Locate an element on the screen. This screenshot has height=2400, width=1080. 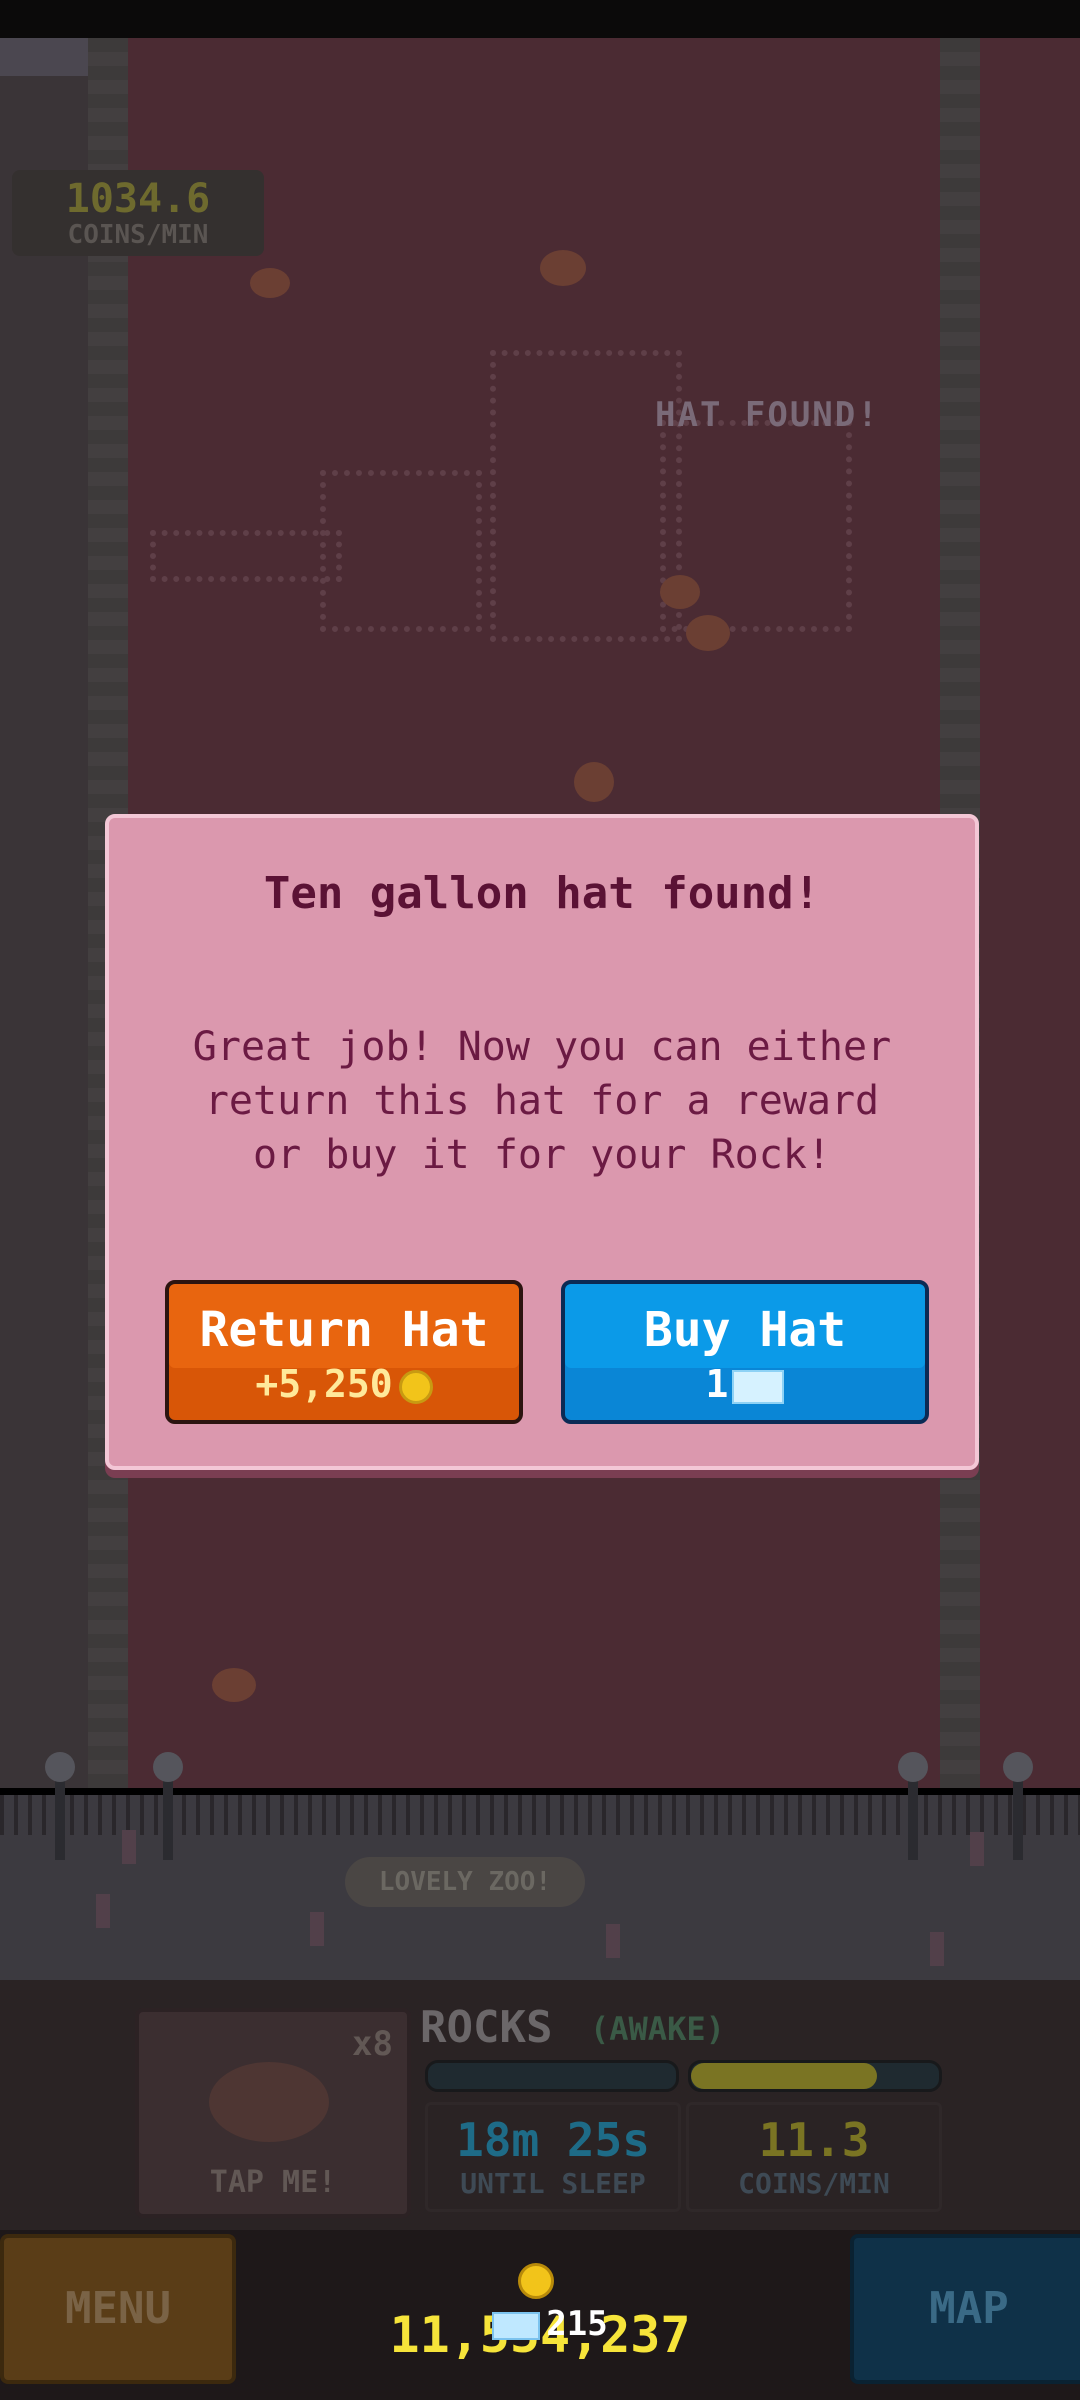
progress-bar-fill is located at coordinates (784, 2076).